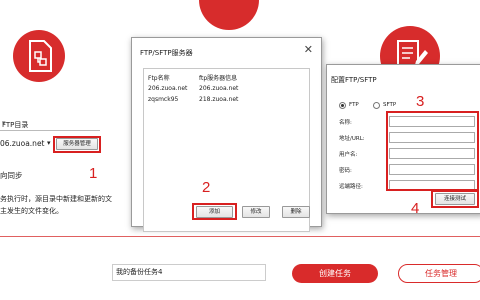  What do you see at coordinates (50, 124) in the screenshot?
I see `ftp-dir-select: FTP目录 ▾` at bounding box center [50, 124].